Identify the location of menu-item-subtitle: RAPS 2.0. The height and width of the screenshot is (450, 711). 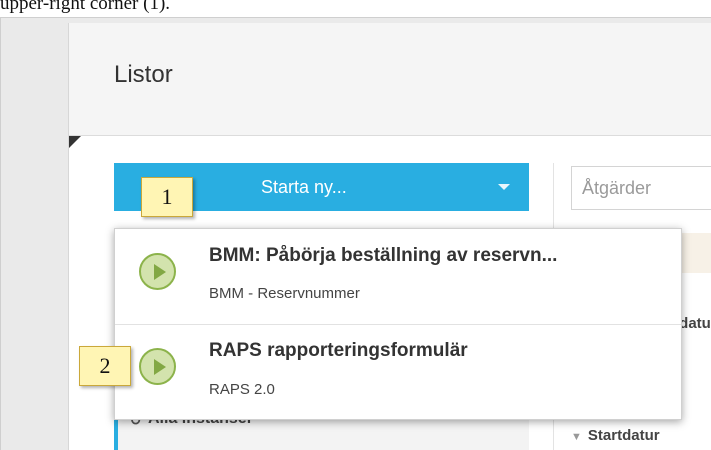
(242, 389).